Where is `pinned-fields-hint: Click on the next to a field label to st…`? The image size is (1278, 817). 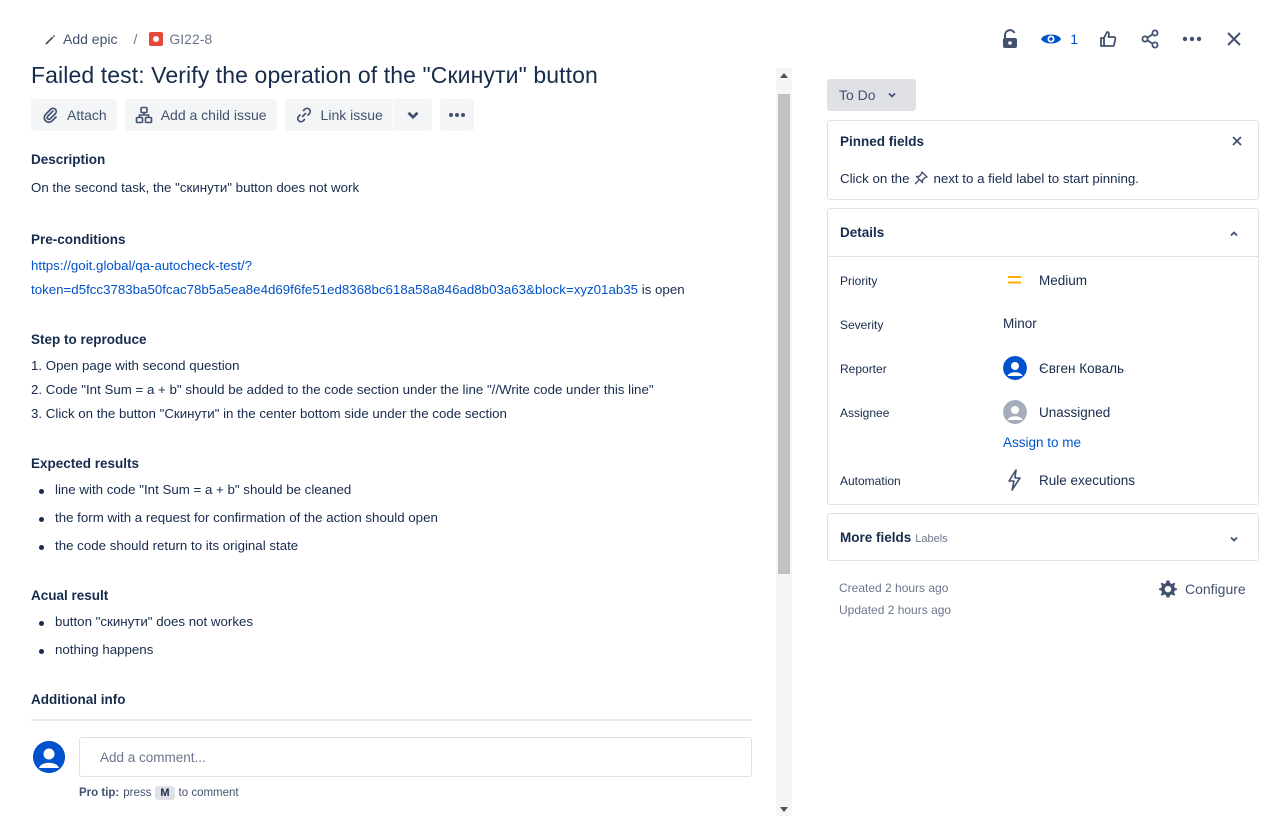 pinned-fields-hint: Click on the next to a field label to st… is located at coordinates (989, 178).